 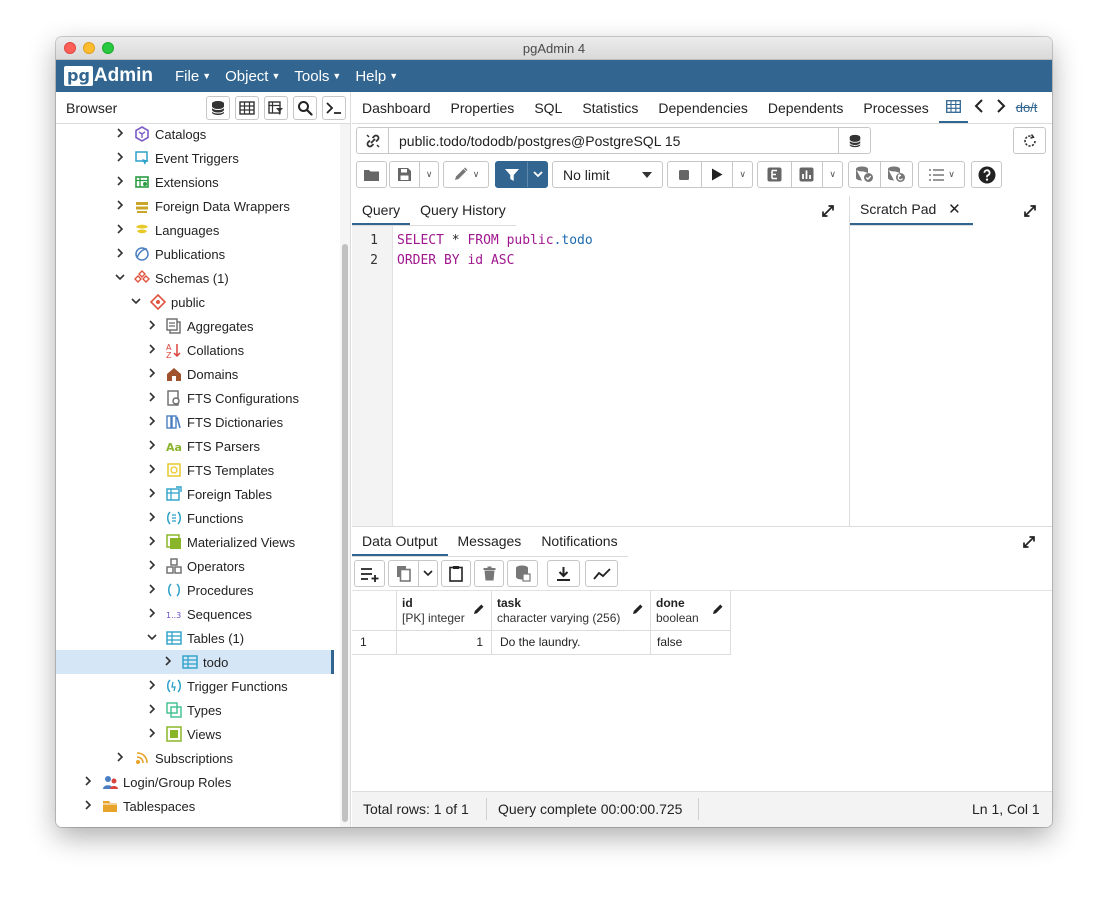 I want to click on tab-query-history: Query History, so click(x=463, y=213).